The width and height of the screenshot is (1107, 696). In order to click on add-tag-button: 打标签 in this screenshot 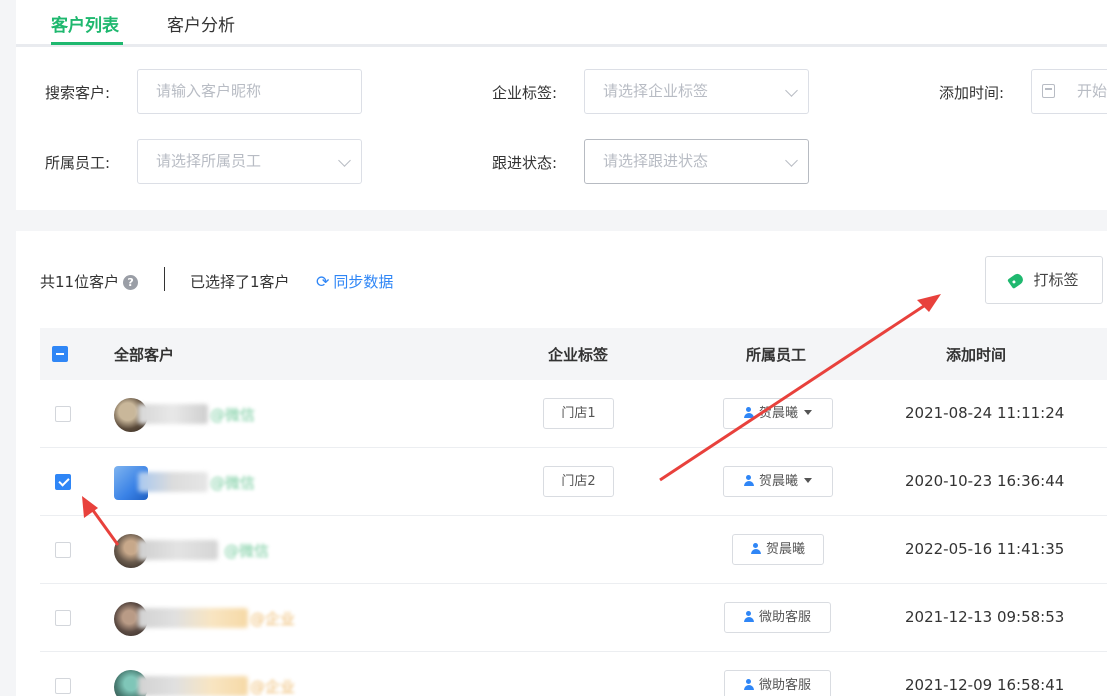, I will do `click(1044, 280)`.